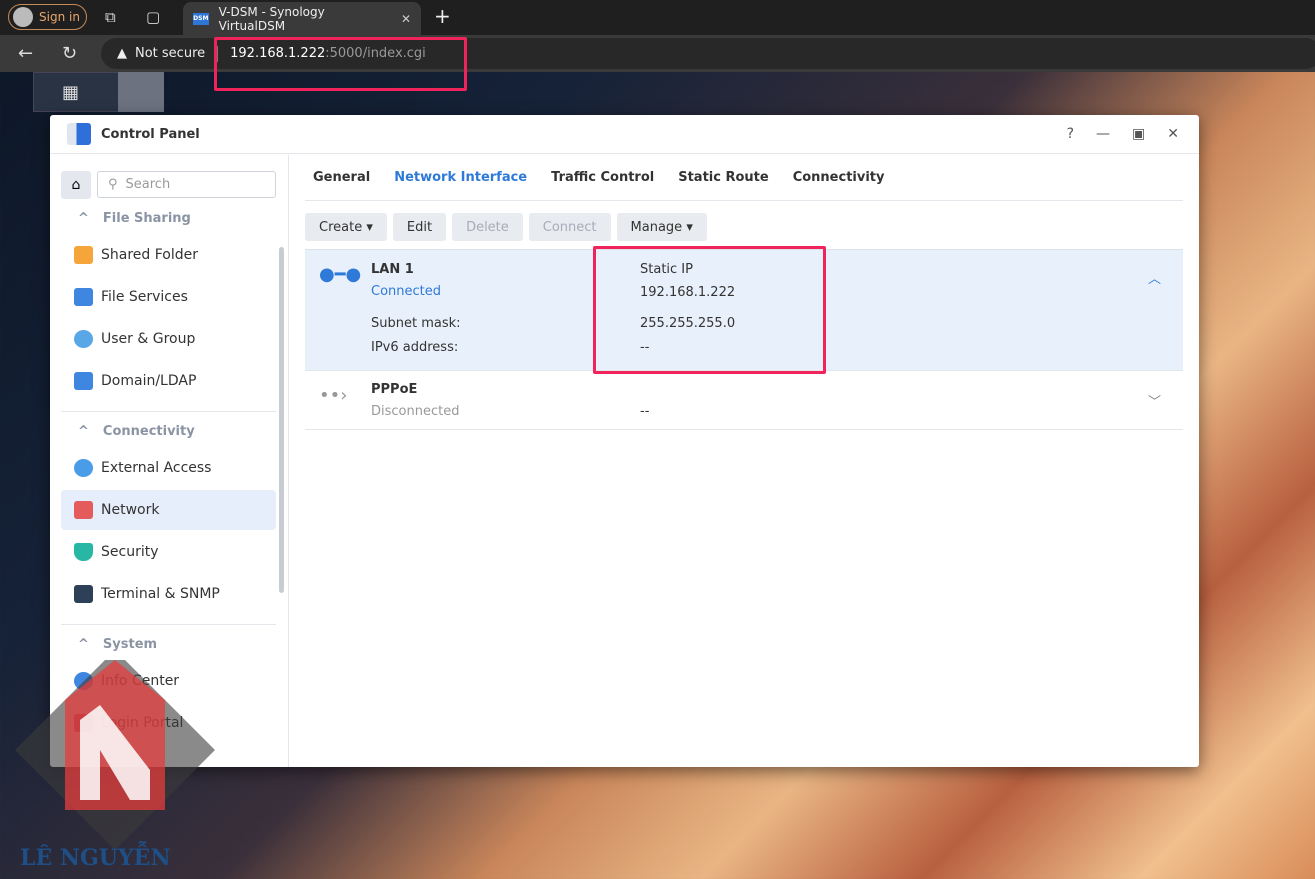 This screenshot has width=1315, height=879. Describe the element at coordinates (394, 389) in the screenshot. I see `interface-name: PPPoE` at that location.